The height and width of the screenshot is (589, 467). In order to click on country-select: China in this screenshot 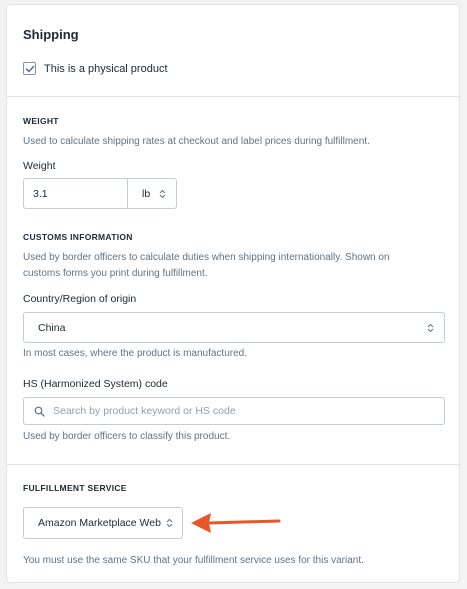, I will do `click(234, 327)`.